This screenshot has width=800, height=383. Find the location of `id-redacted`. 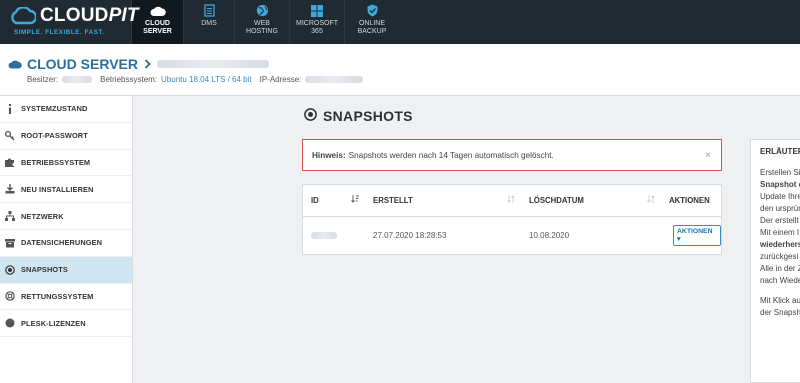

id-redacted is located at coordinates (324, 235).